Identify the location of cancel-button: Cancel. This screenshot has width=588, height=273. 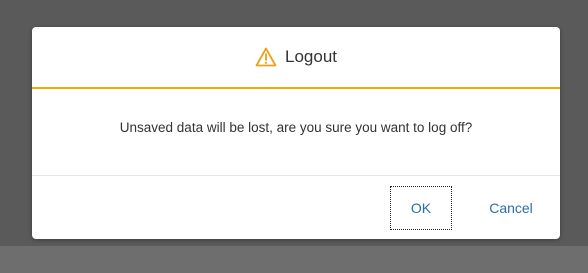
(511, 208).